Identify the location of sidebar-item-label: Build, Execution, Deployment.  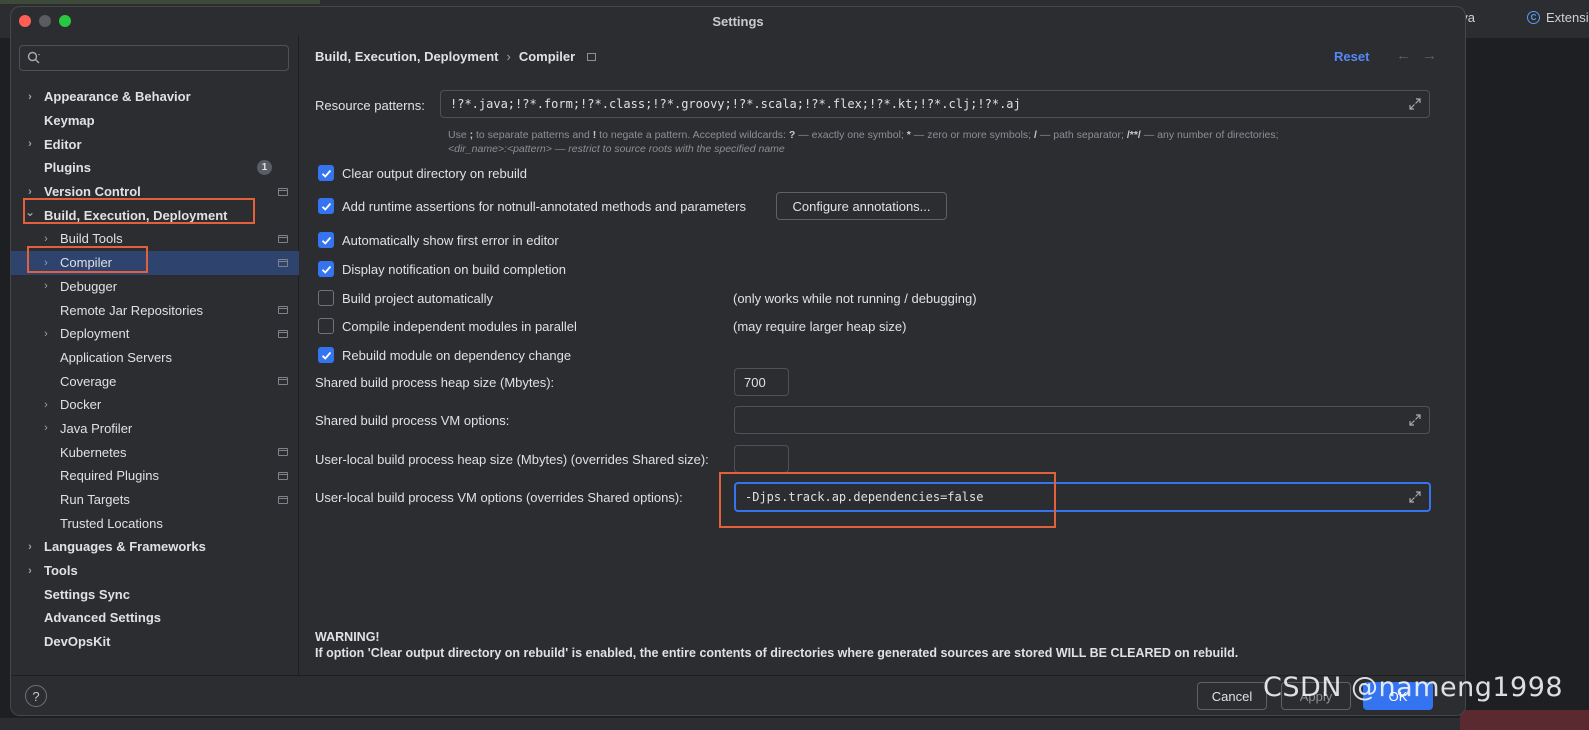
(136, 215).